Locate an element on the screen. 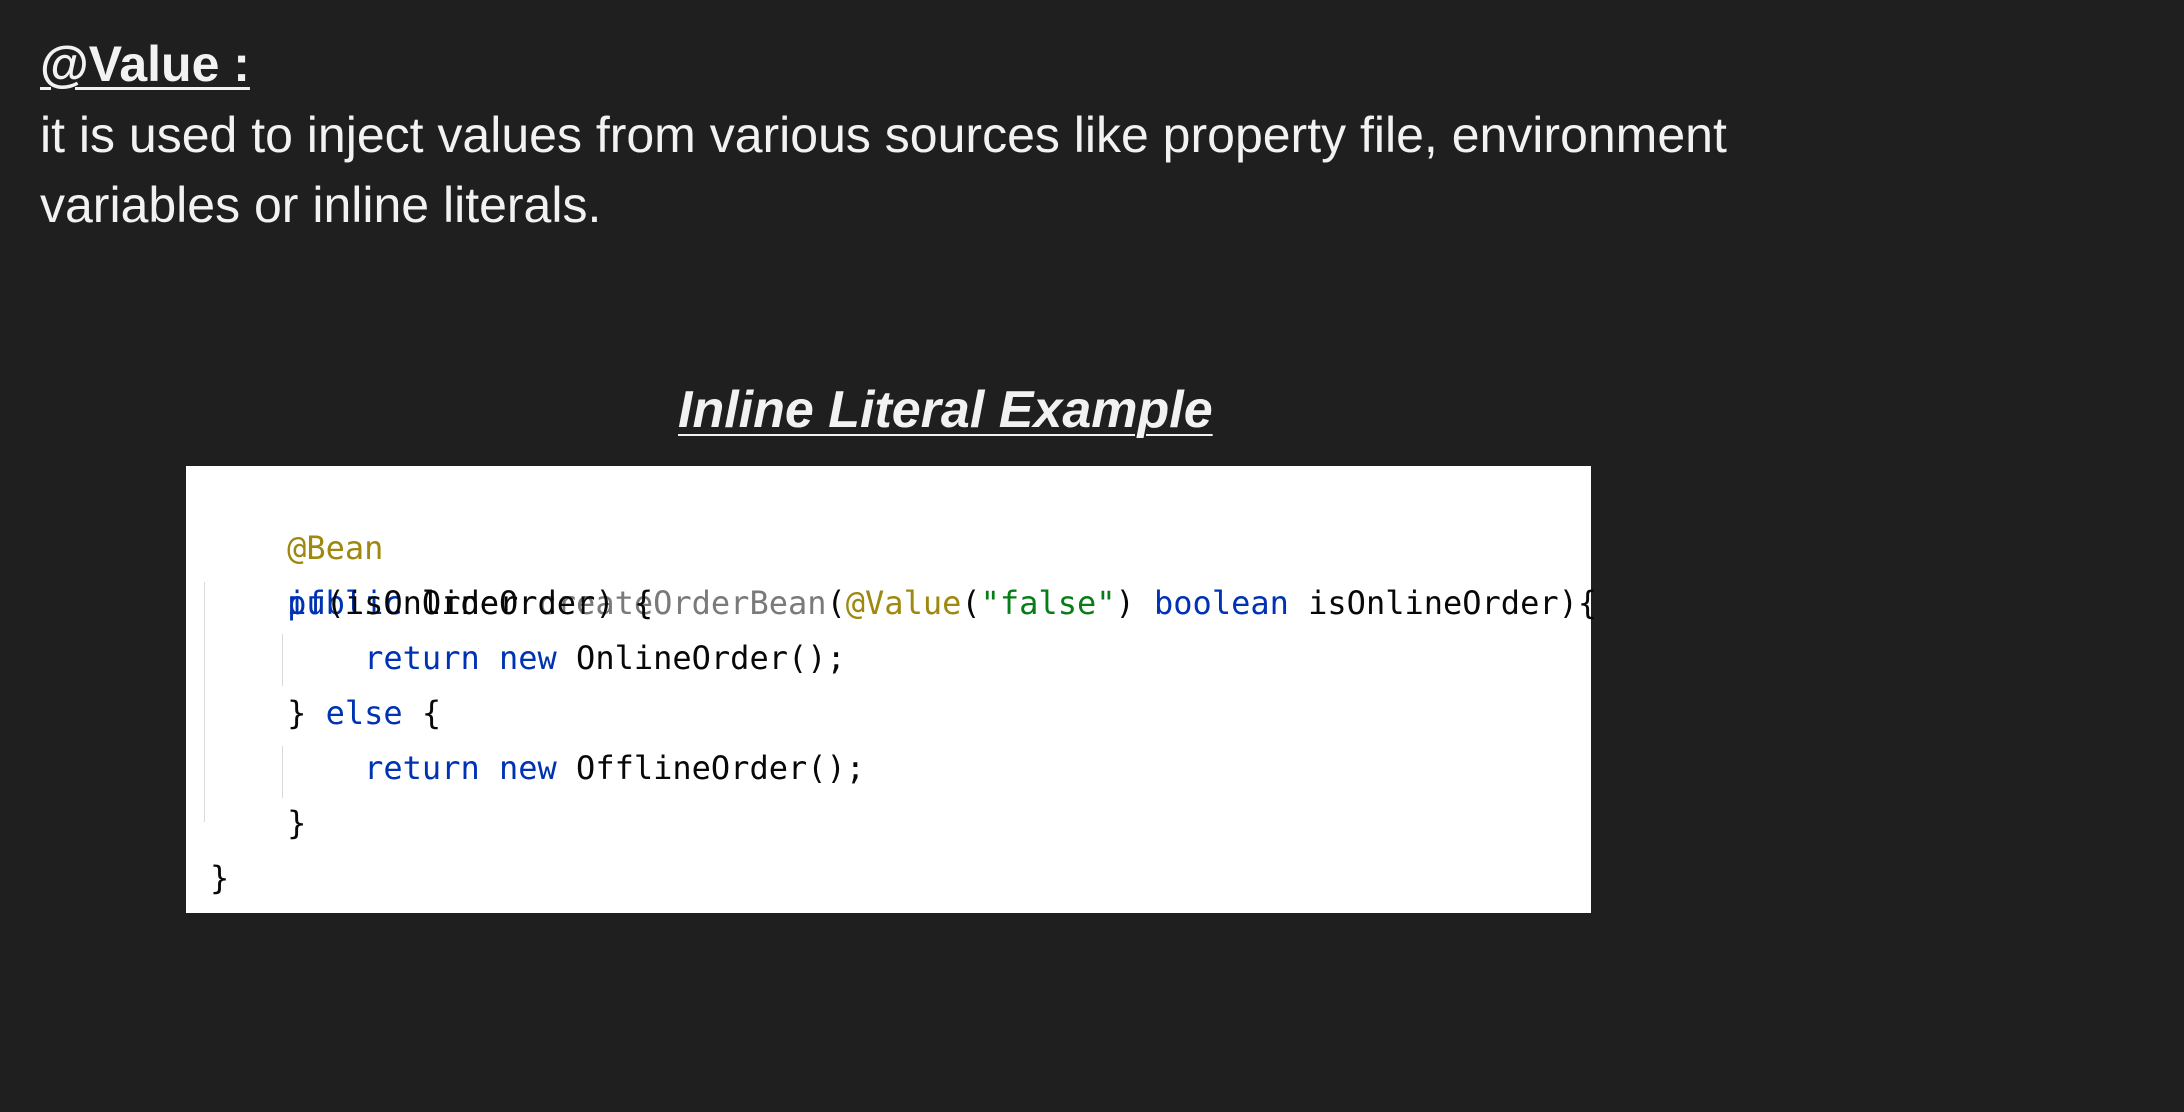 Image resolution: width=2184 pixels, height=1112 pixels. code-if-condition: (isOnlineOrder) { is located at coordinates (489, 603).